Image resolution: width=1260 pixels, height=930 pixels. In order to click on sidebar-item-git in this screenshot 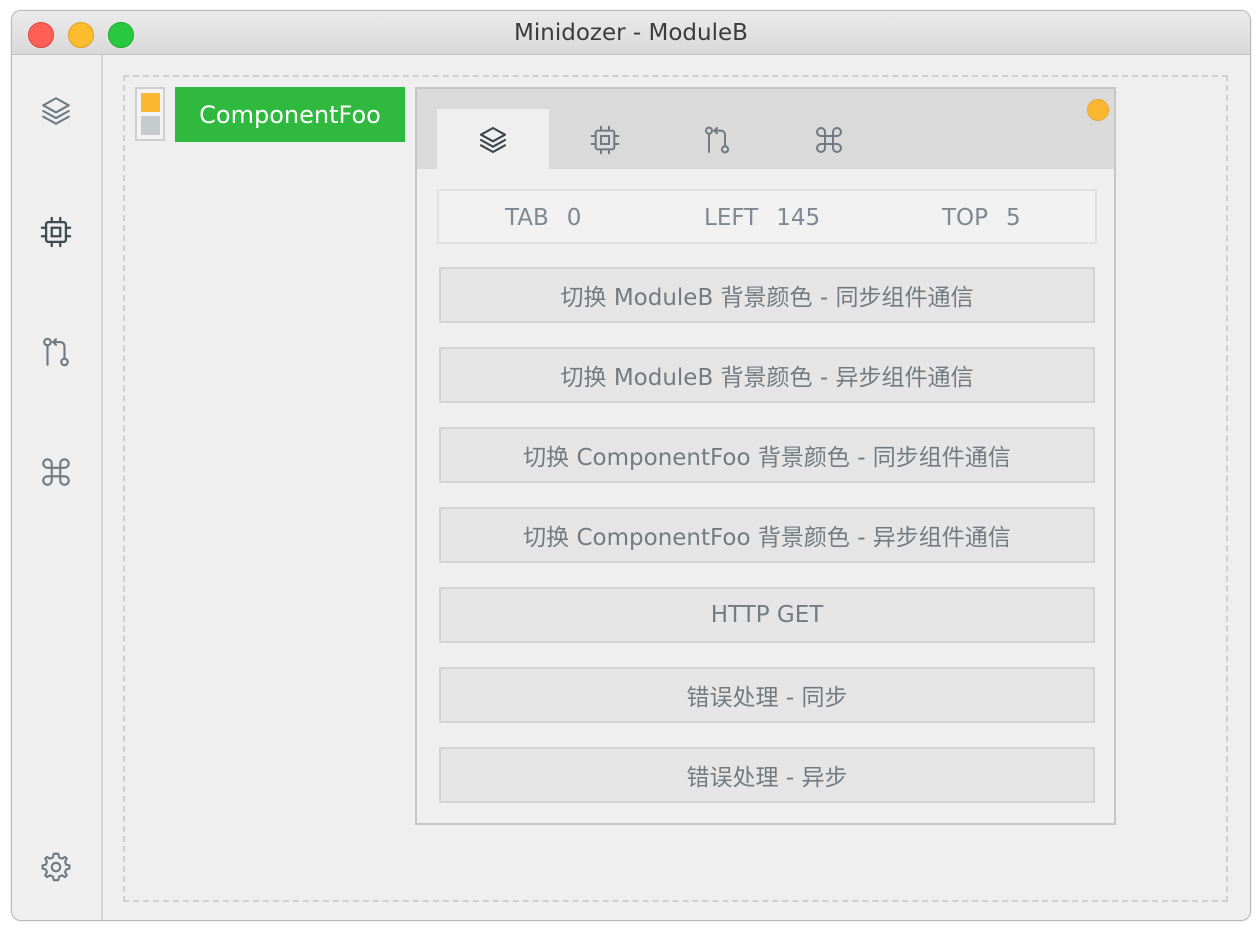, I will do `click(56, 352)`.